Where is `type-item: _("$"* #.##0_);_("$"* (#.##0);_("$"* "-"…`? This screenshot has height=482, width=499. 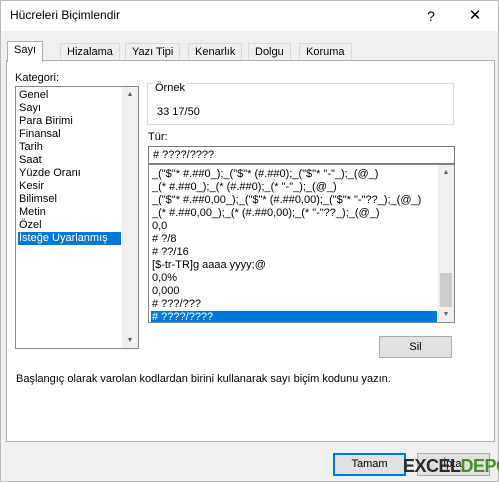
type-item: _("$"* #.##0_);_("$"* (#.##0);_("$"* "-"… is located at coordinates (294, 174).